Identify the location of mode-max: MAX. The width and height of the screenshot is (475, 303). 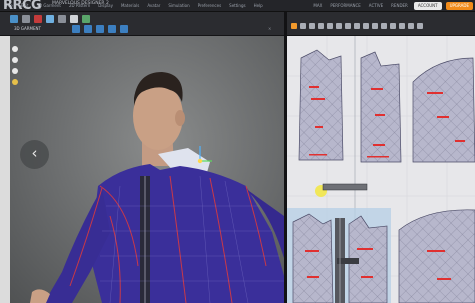
(317, 6).